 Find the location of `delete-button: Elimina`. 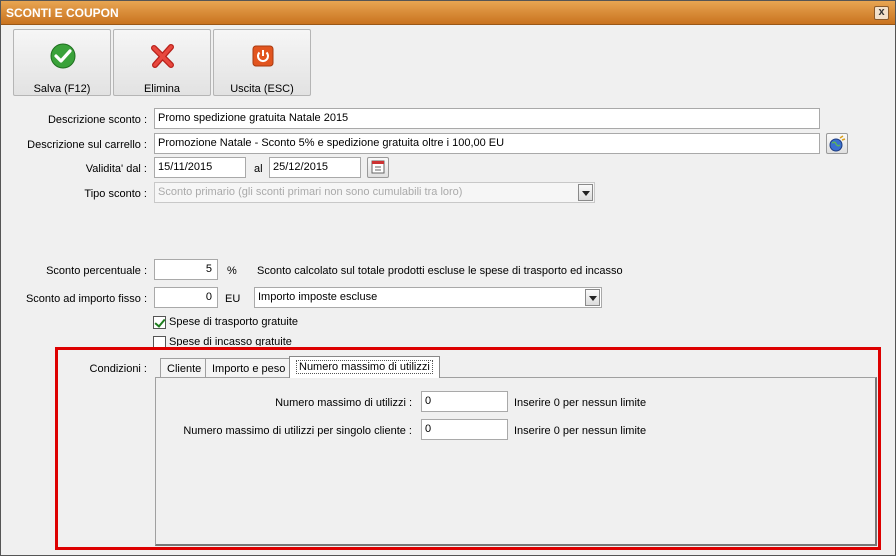

delete-button: Elimina is located at coordinates (162, 62).